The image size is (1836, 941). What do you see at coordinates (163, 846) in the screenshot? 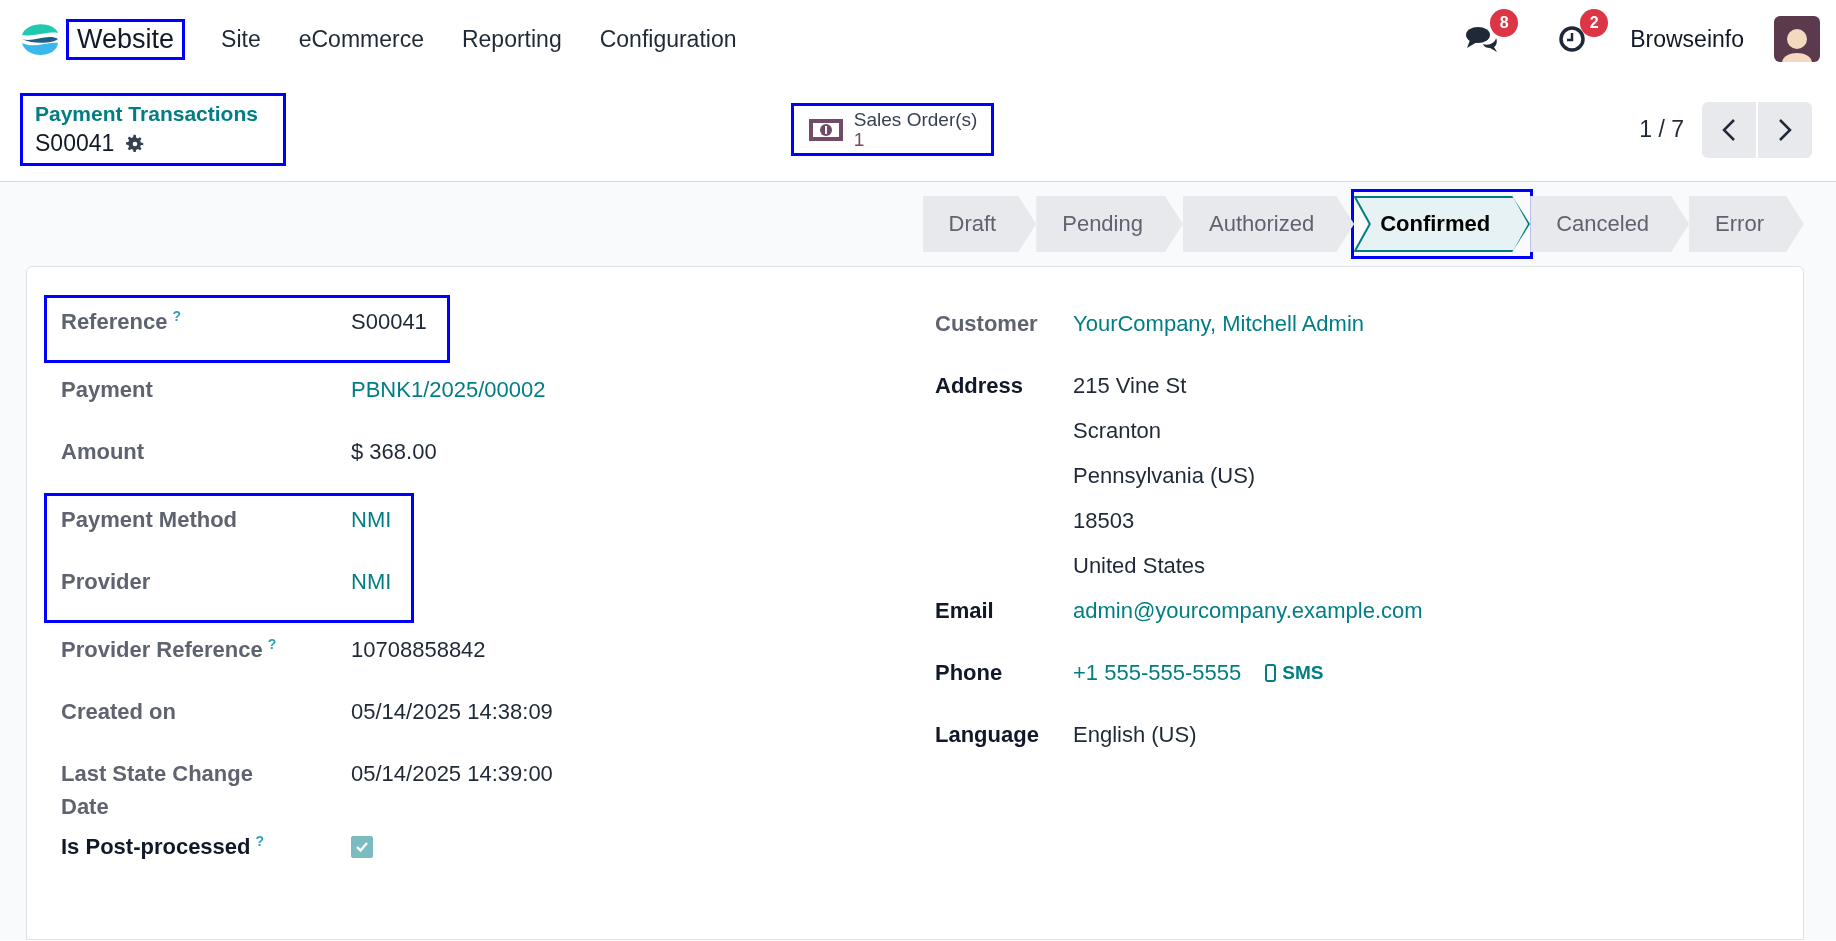
I see `field-label: Is Post-processed $^{?}$` at bounding box center [163, 846].